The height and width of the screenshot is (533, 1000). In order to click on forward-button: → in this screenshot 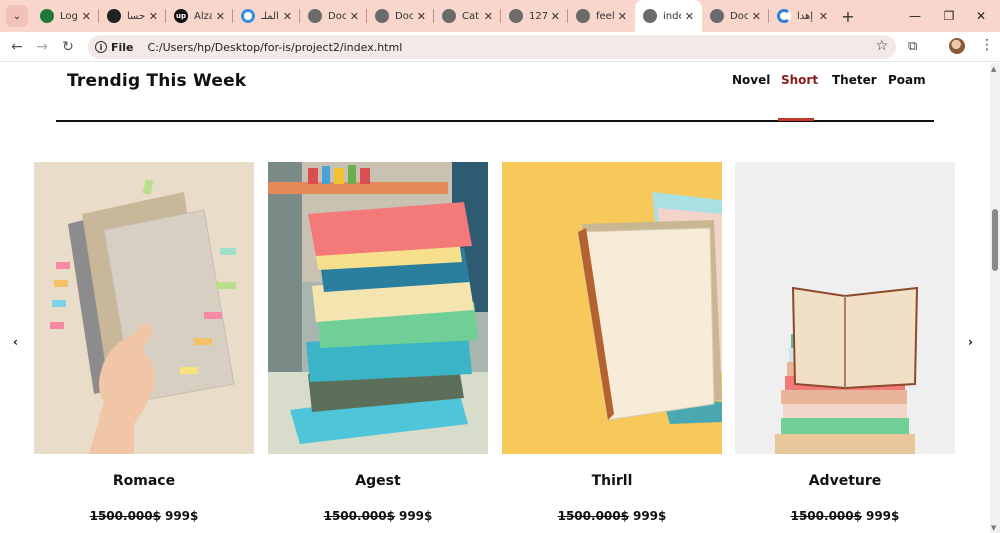, I will do `click(42, 47)`.